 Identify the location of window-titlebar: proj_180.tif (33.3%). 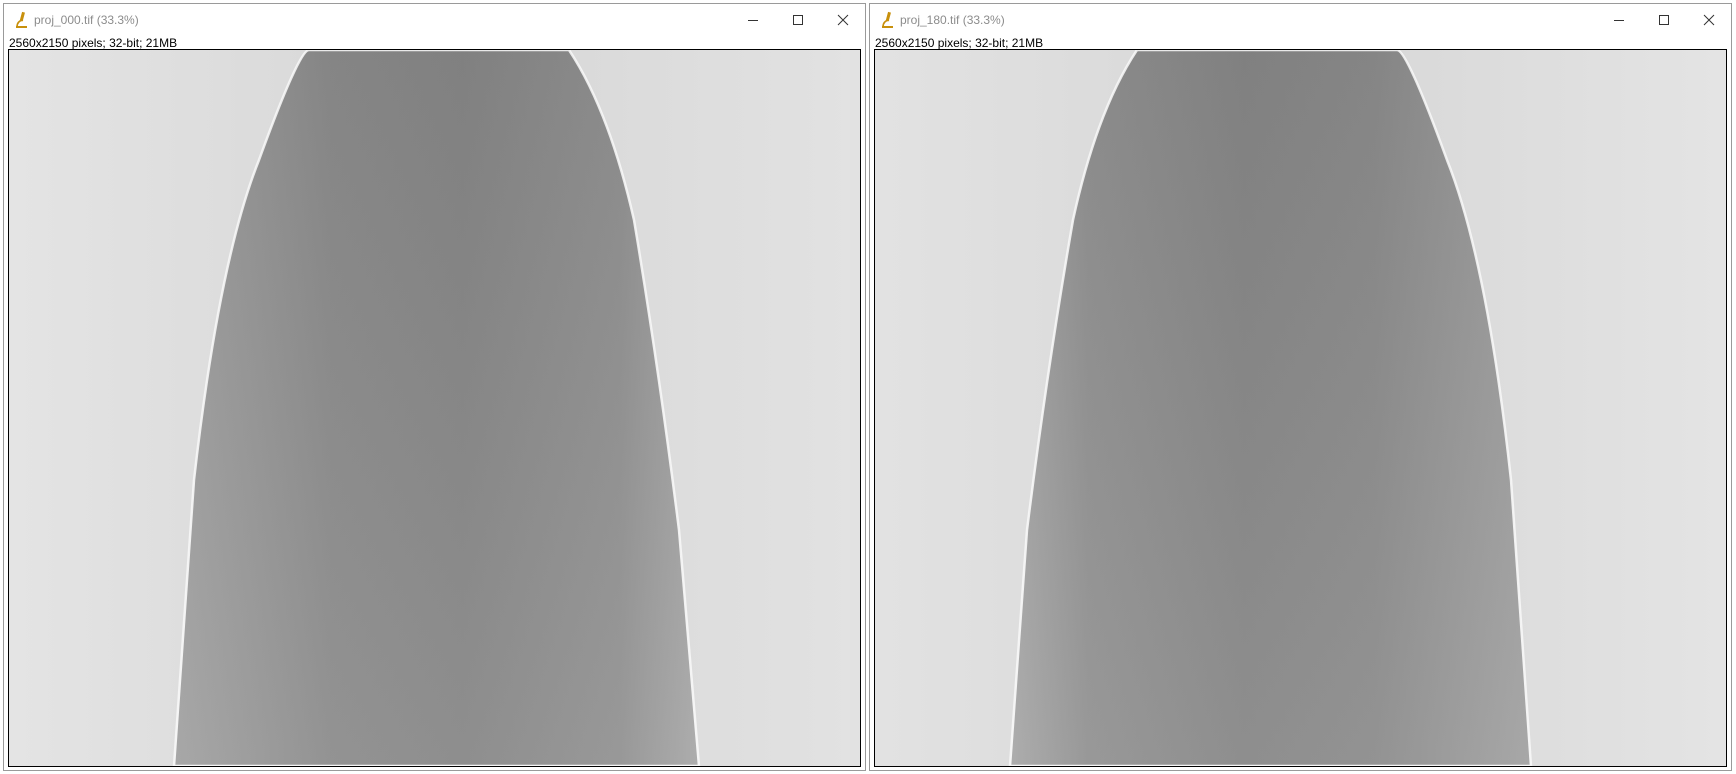
(1300, 20).